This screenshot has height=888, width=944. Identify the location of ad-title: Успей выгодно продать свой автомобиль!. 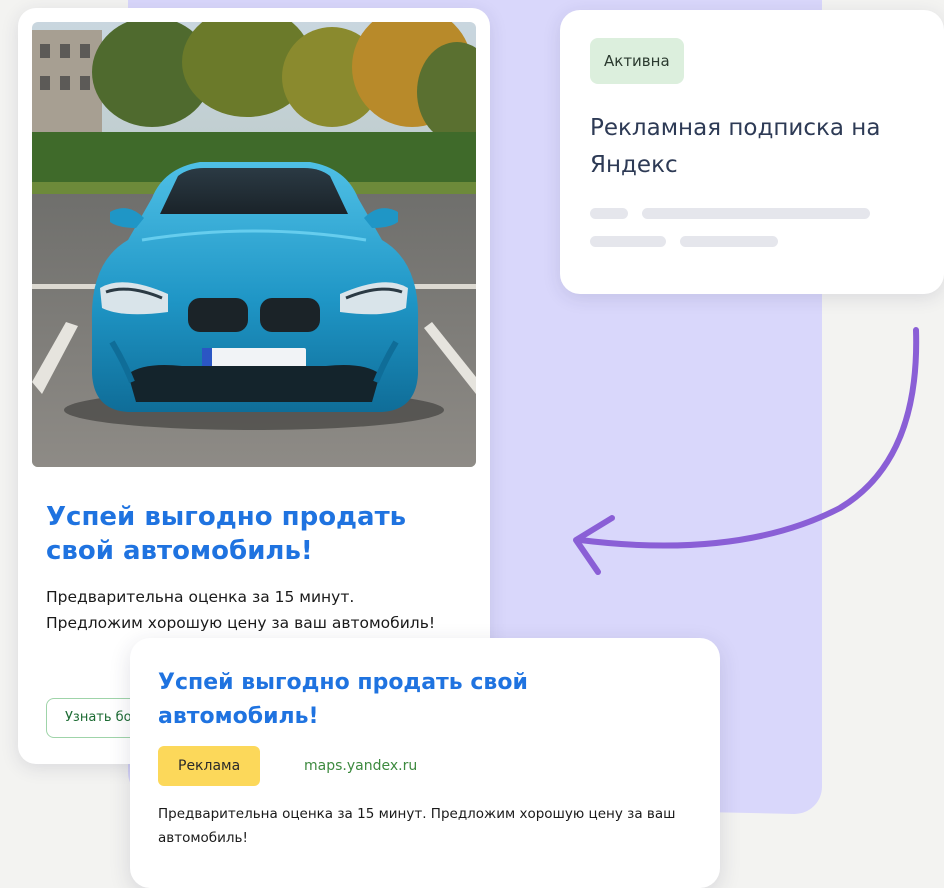
(256, 534).